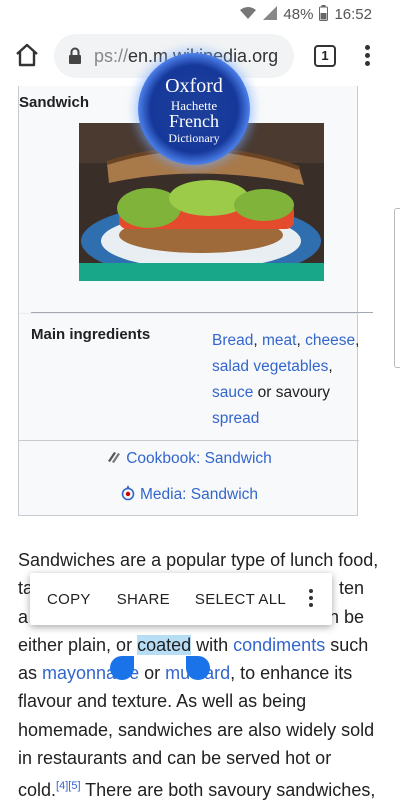 This screenshot has height=800, width=400. Describe the element at coordinates (367, 56) in the screenshot. I see `browser-menu-icon` at that location.